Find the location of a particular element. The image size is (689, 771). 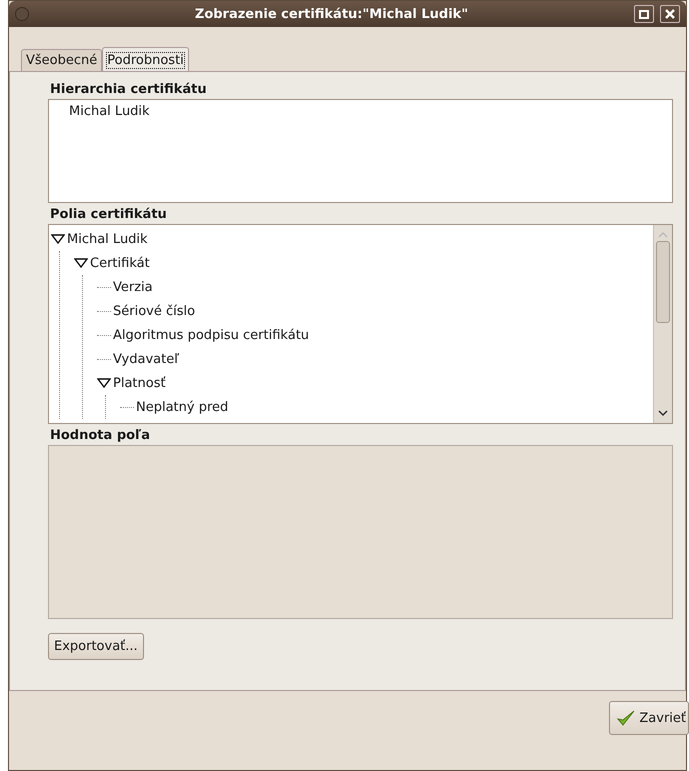

tree-item: Verzia is located at coordinates (133, 287).